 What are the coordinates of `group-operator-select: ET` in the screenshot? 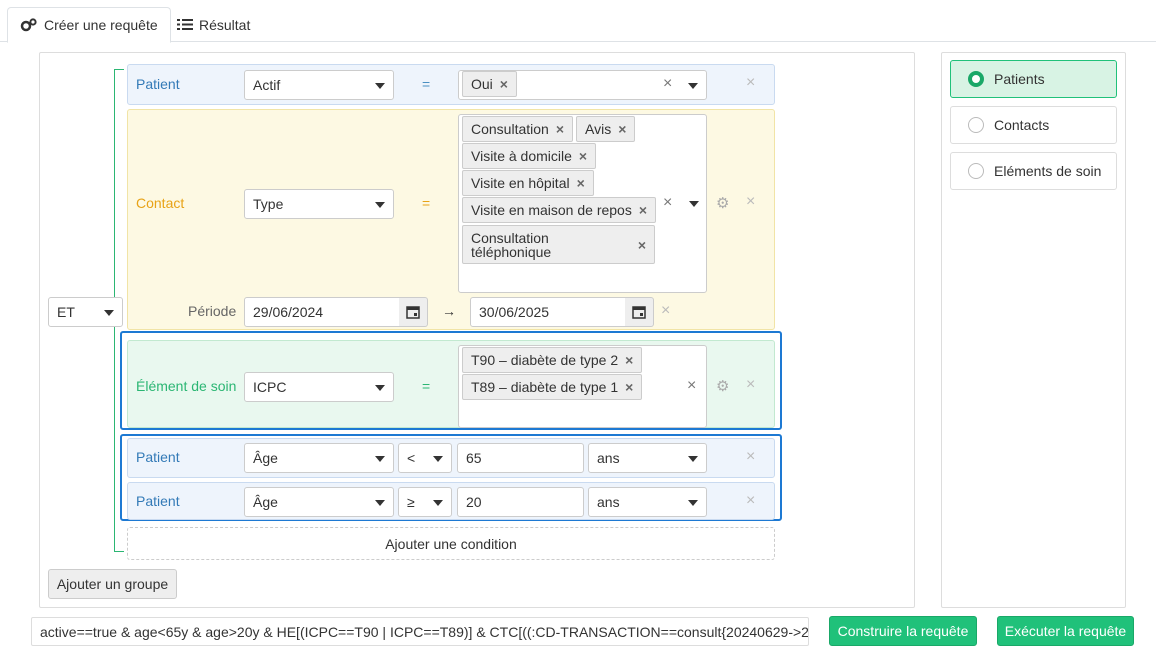 It's located at (85, 312).